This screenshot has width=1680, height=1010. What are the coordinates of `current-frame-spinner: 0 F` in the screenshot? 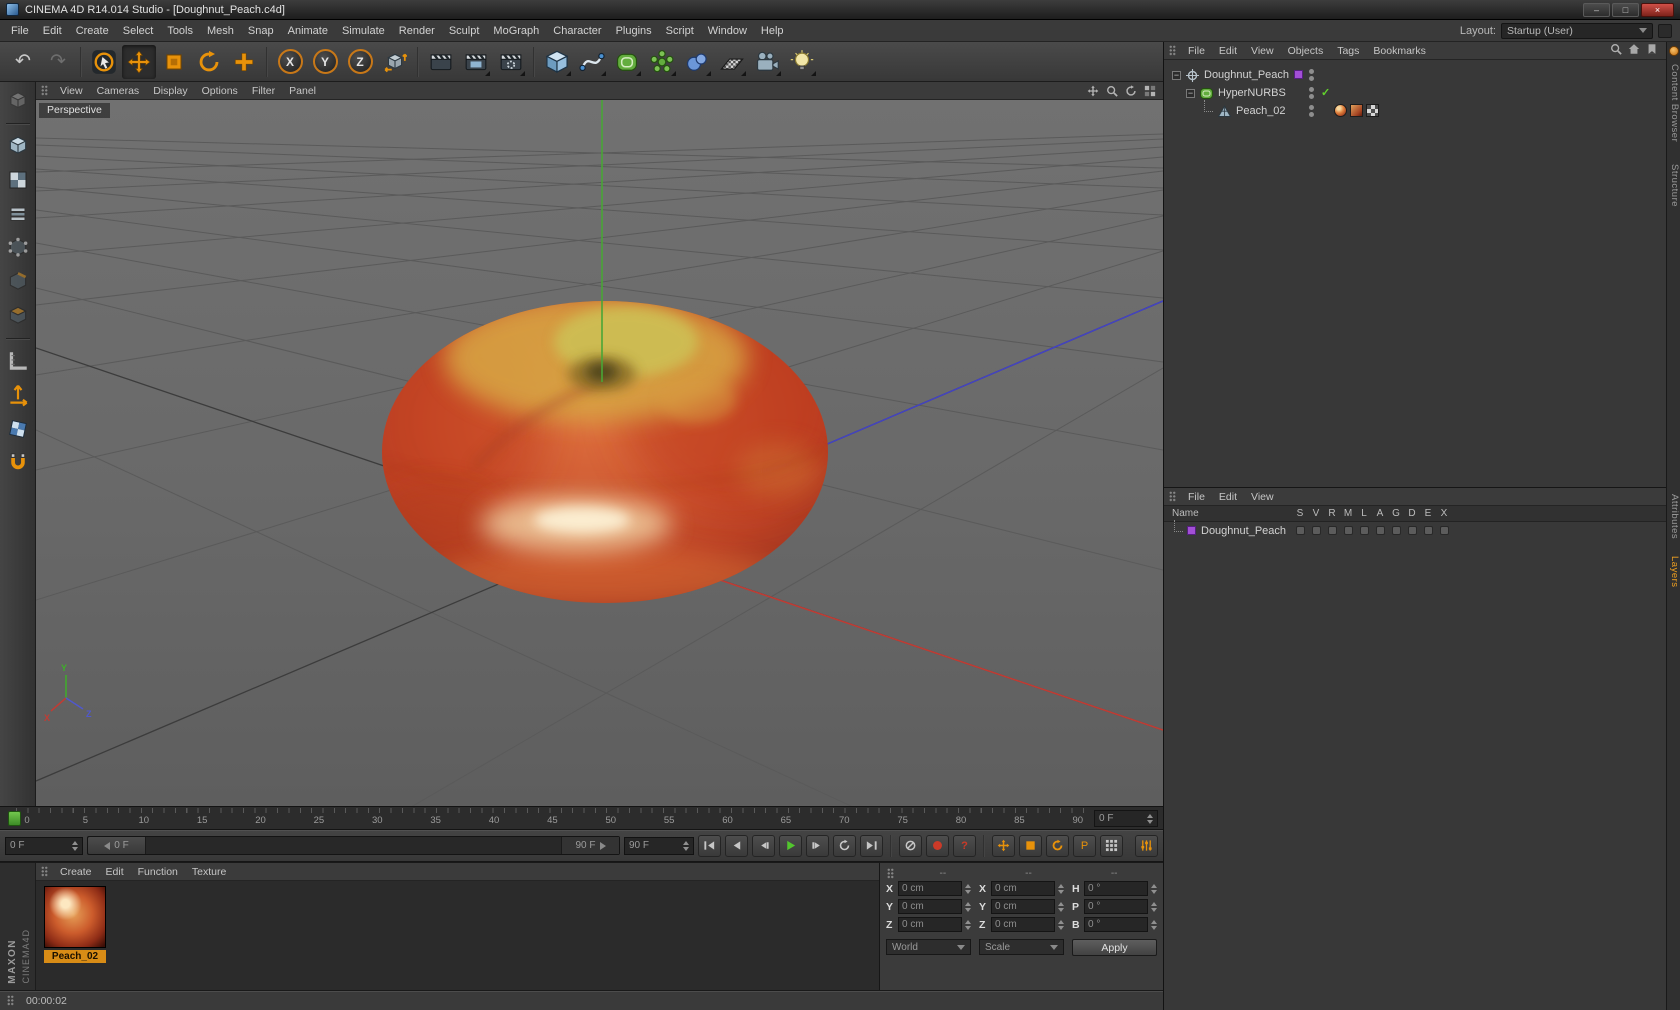 It's located at (1126, 818).